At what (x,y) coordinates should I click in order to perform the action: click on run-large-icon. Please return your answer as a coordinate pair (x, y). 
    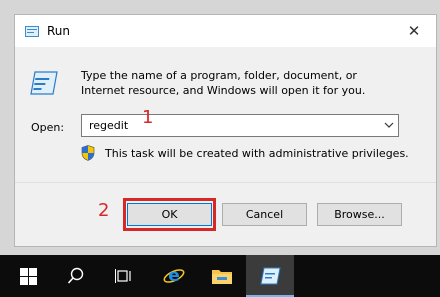
    Looking at the image, I should click on (44, 83).